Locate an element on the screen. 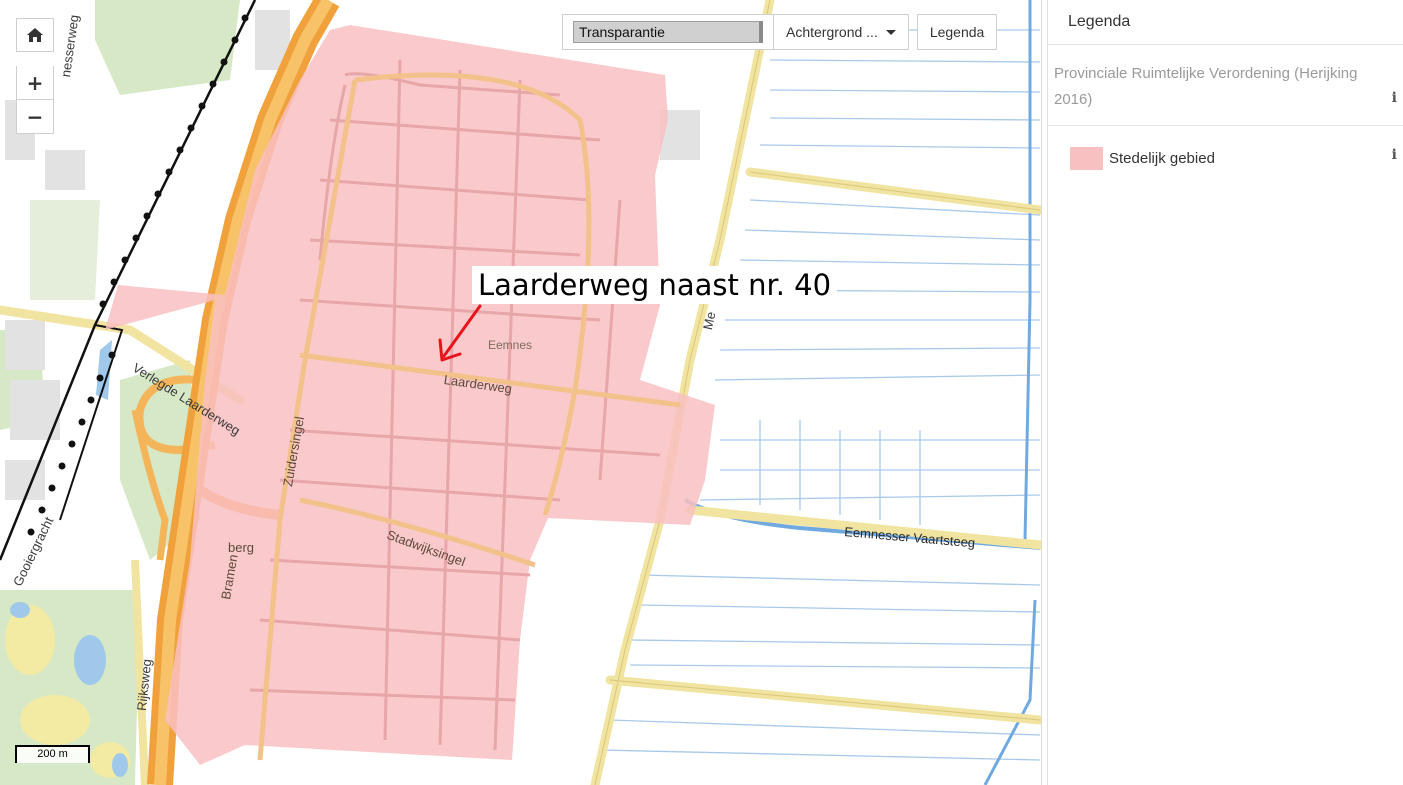 The width and height of the screenshot is (1403, 785). legend-item-stedelijk-gebied: Stedelijk gebied i is located at coordinates (1225, 148).